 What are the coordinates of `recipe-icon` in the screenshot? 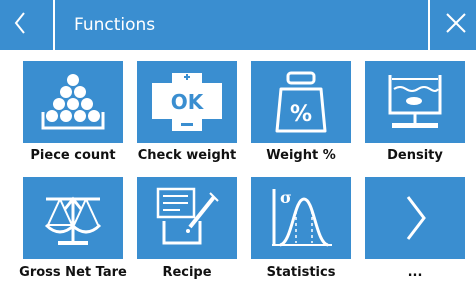 It's located at (187, 218).